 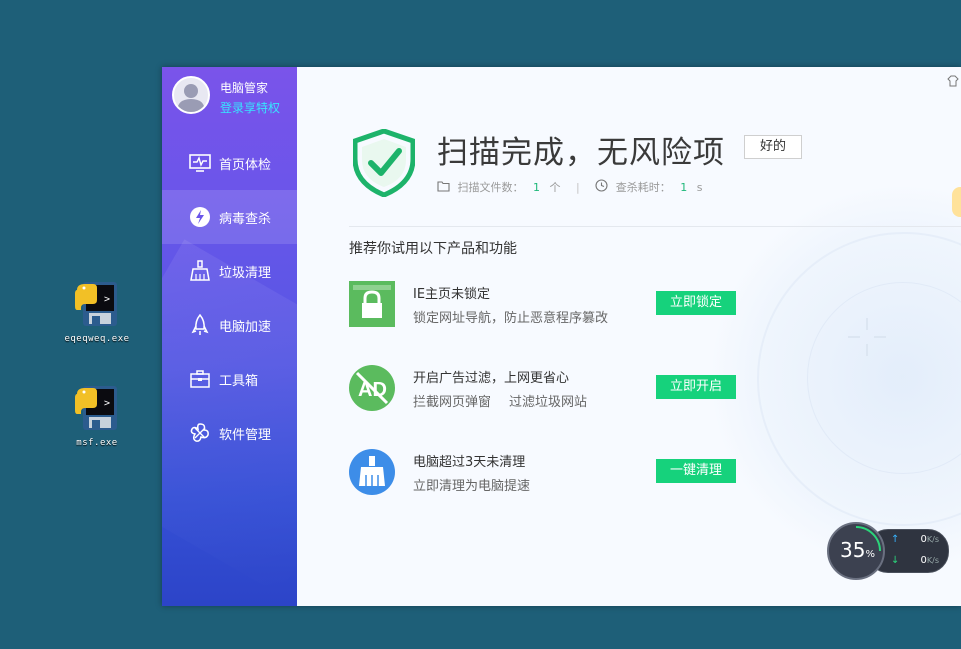 I want to click on memory-percent: 35%, so click(x=857, y=550).